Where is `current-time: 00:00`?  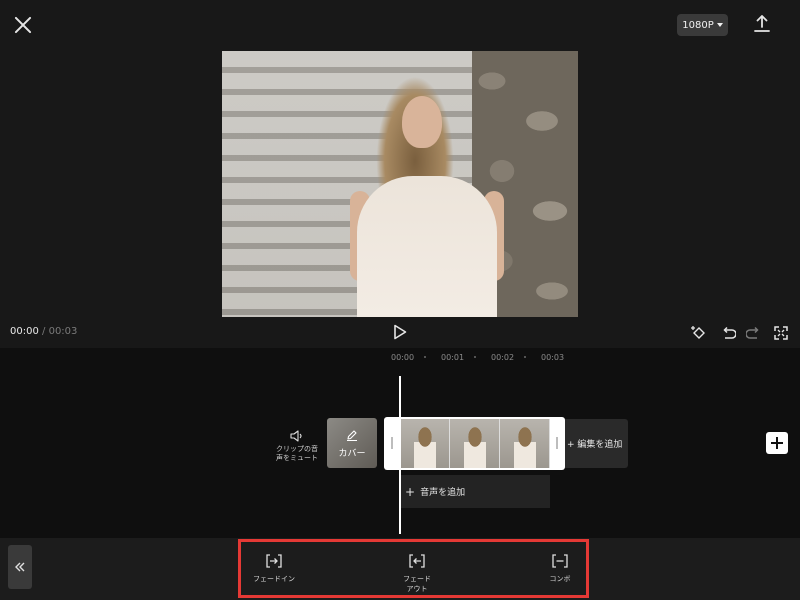
current-time: 00:00 is located at coordinates (24, 331).